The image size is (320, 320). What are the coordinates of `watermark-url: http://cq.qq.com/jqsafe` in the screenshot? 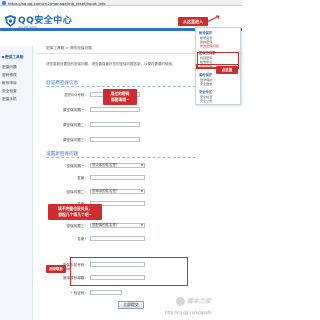 It's located at (188, 312).